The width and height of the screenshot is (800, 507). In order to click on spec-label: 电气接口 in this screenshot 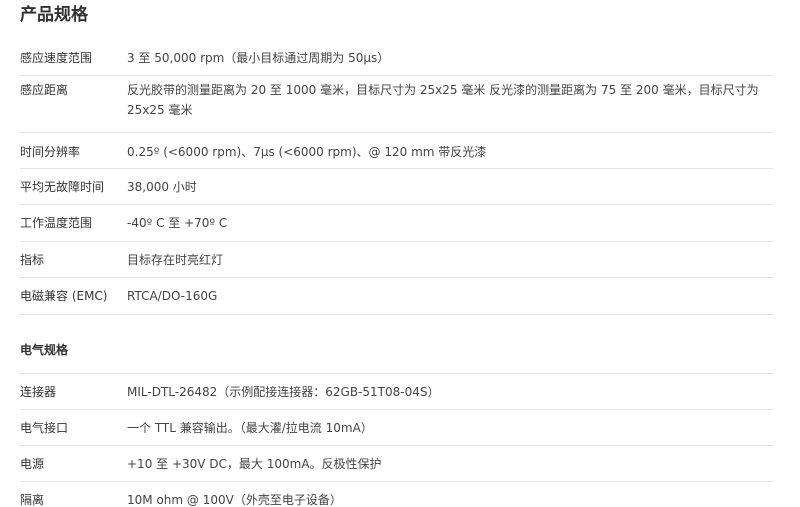, I will do `click(44, 428)`.